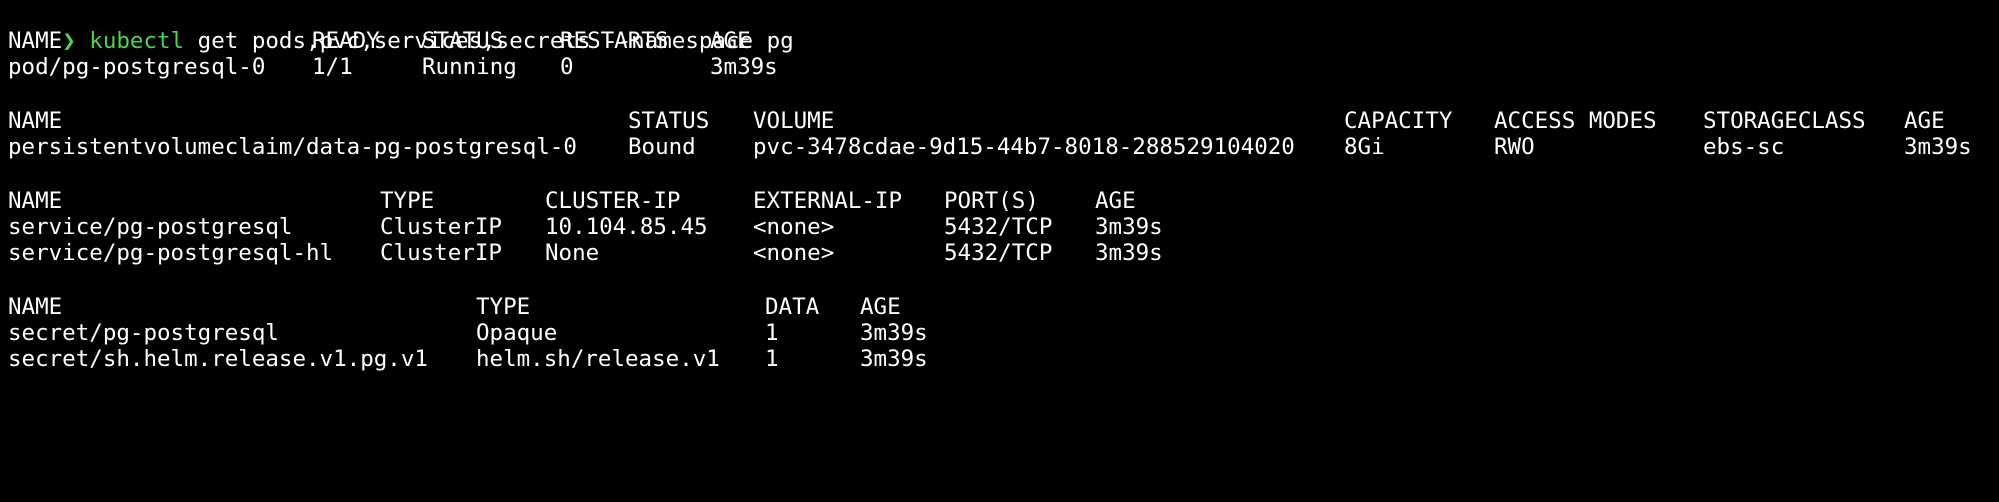  Describe the element at coordinates (1115, 201) in the screenshot. I see `svc-header-age: AGE` at that location.